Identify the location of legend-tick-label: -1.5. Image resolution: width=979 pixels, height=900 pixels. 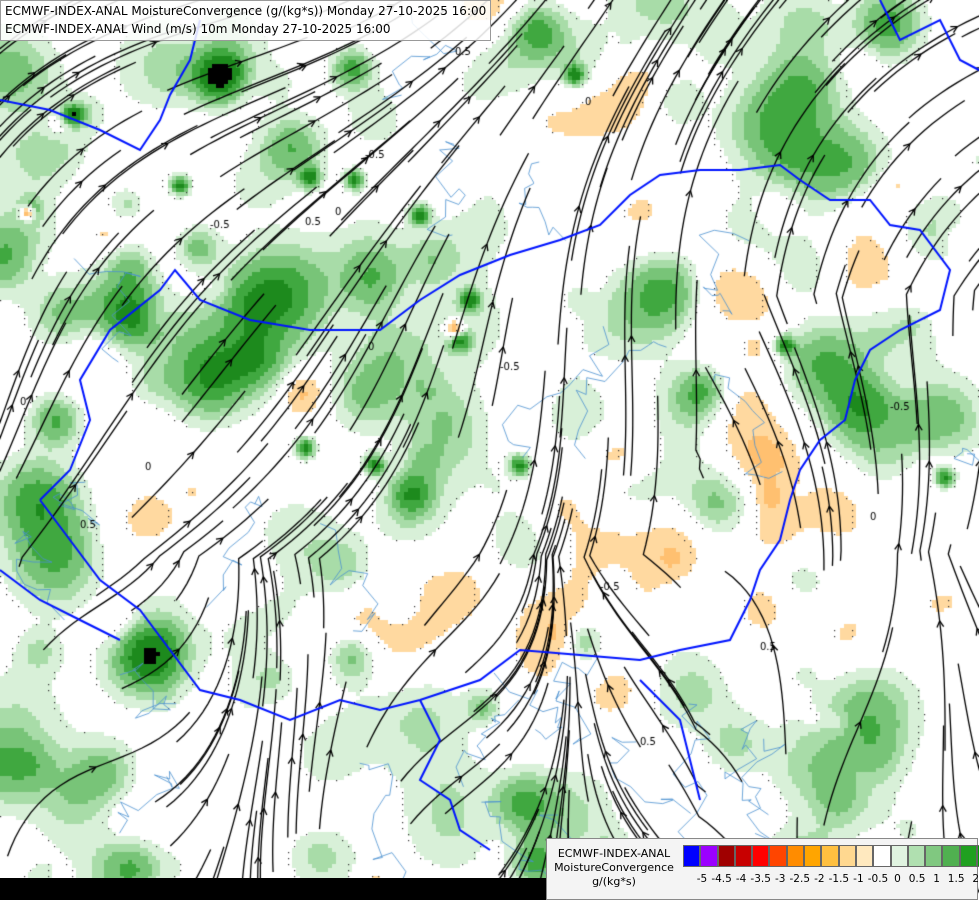
(839, 879).